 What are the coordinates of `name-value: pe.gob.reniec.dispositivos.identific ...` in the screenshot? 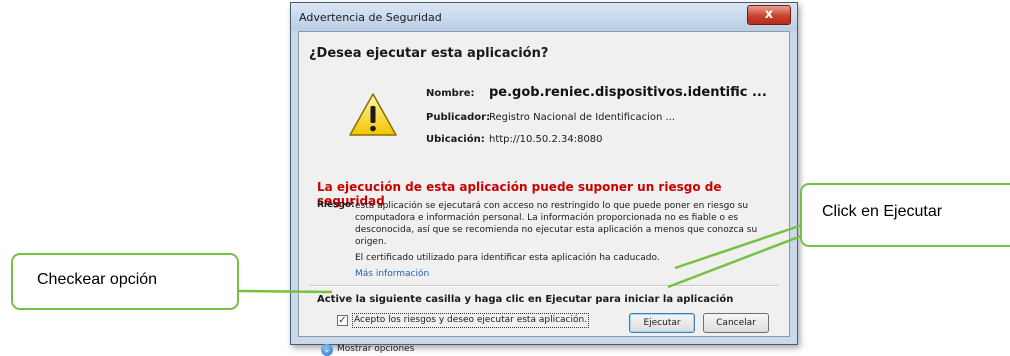 It's located at (628, 92).